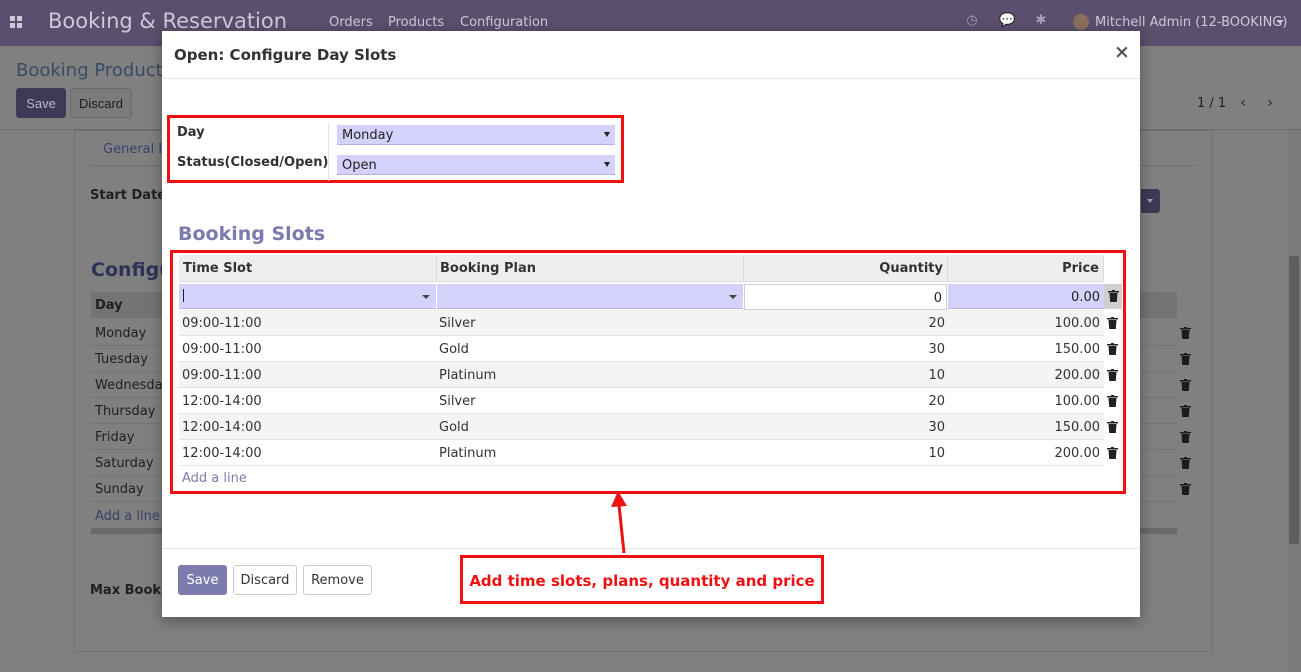 The width and height of the screenshot is (1301, 672). I want to click on bg-select-caret-icon, so click(1150, 201).